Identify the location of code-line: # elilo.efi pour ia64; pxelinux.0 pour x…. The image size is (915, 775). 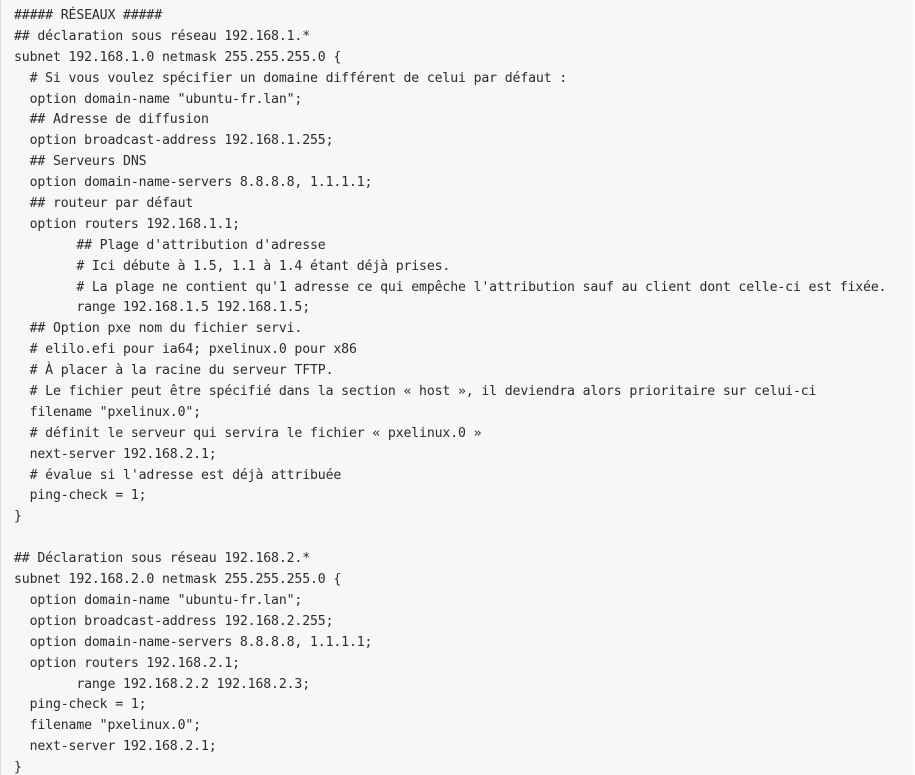
(185, 350).